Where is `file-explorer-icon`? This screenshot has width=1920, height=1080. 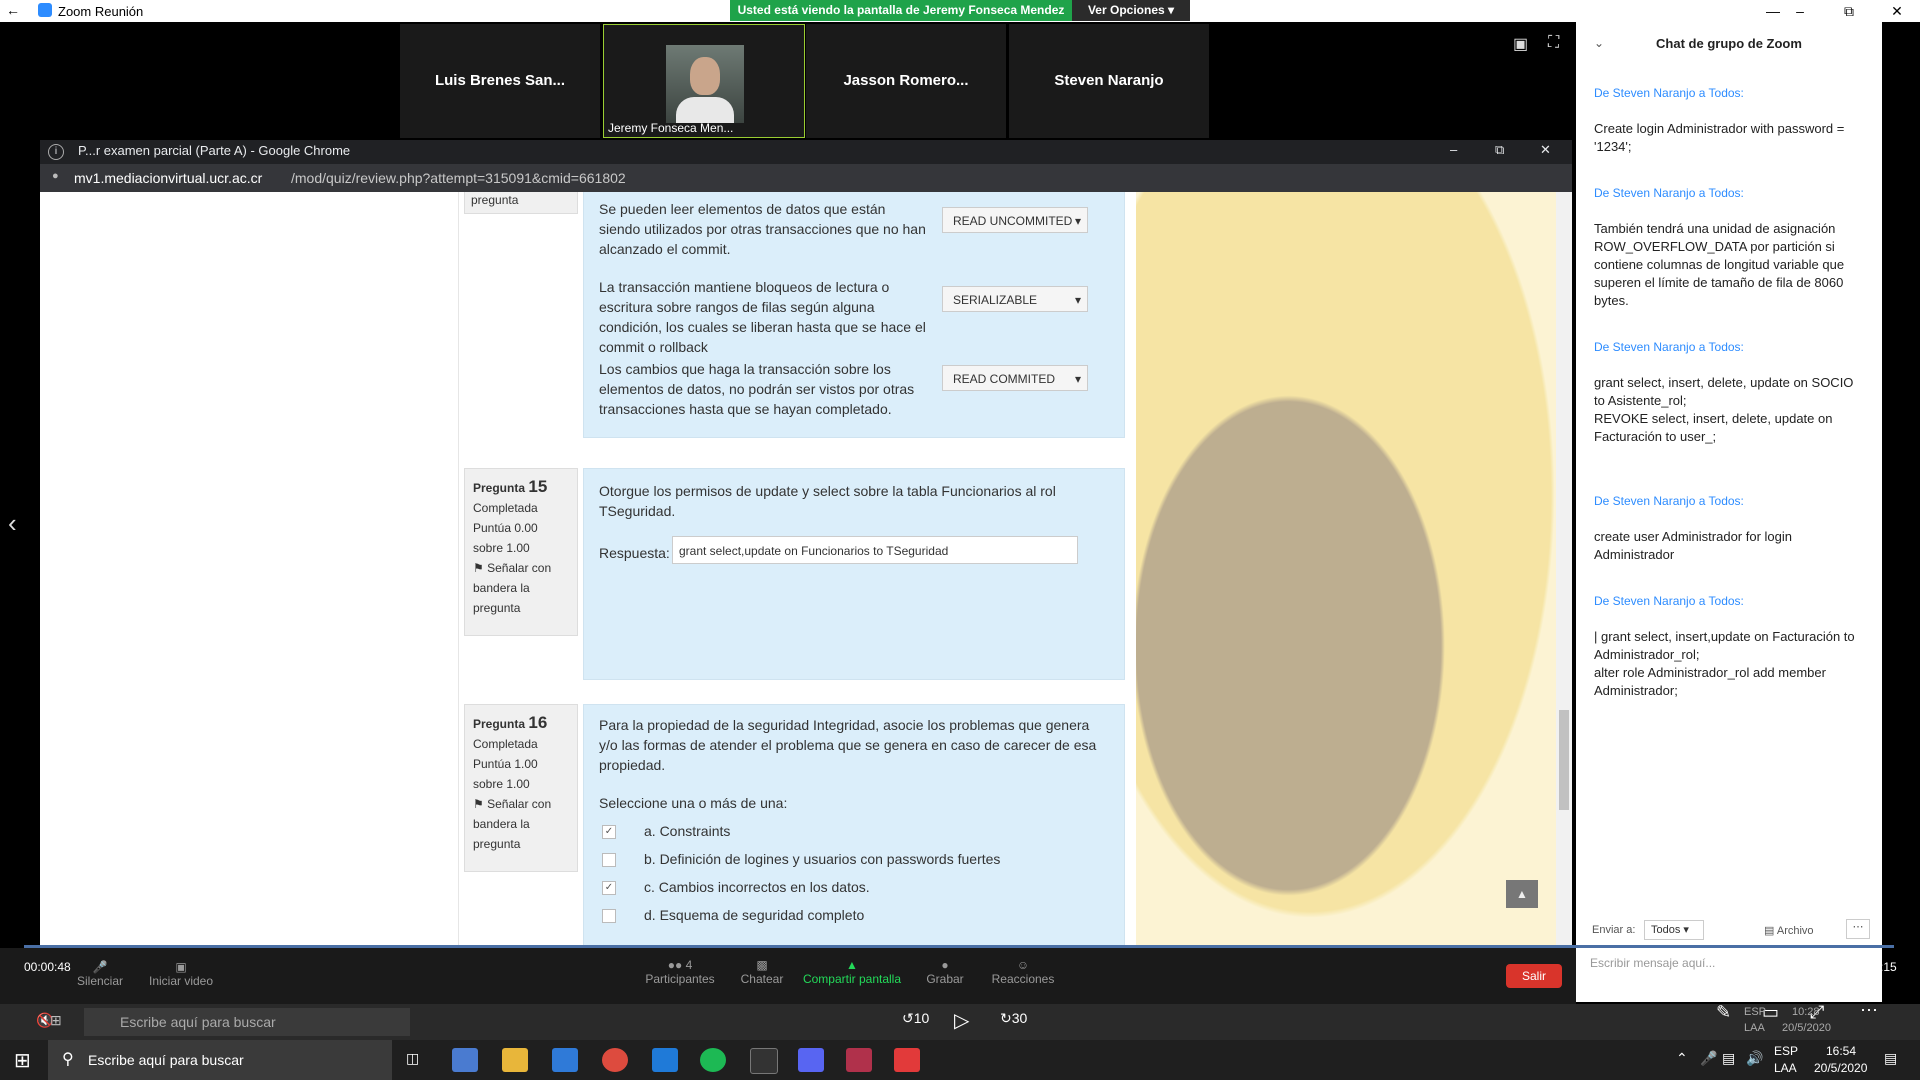 file-explorer-icon is located at coordinates (515, 1060).